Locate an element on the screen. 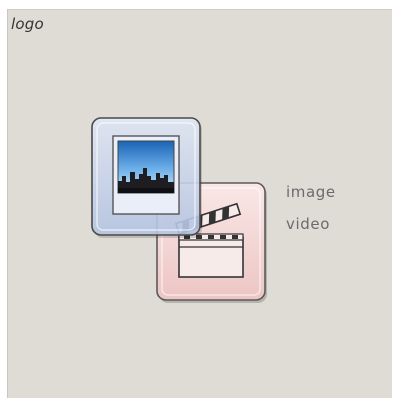  video-label: video is located at coordinates (308, 224).